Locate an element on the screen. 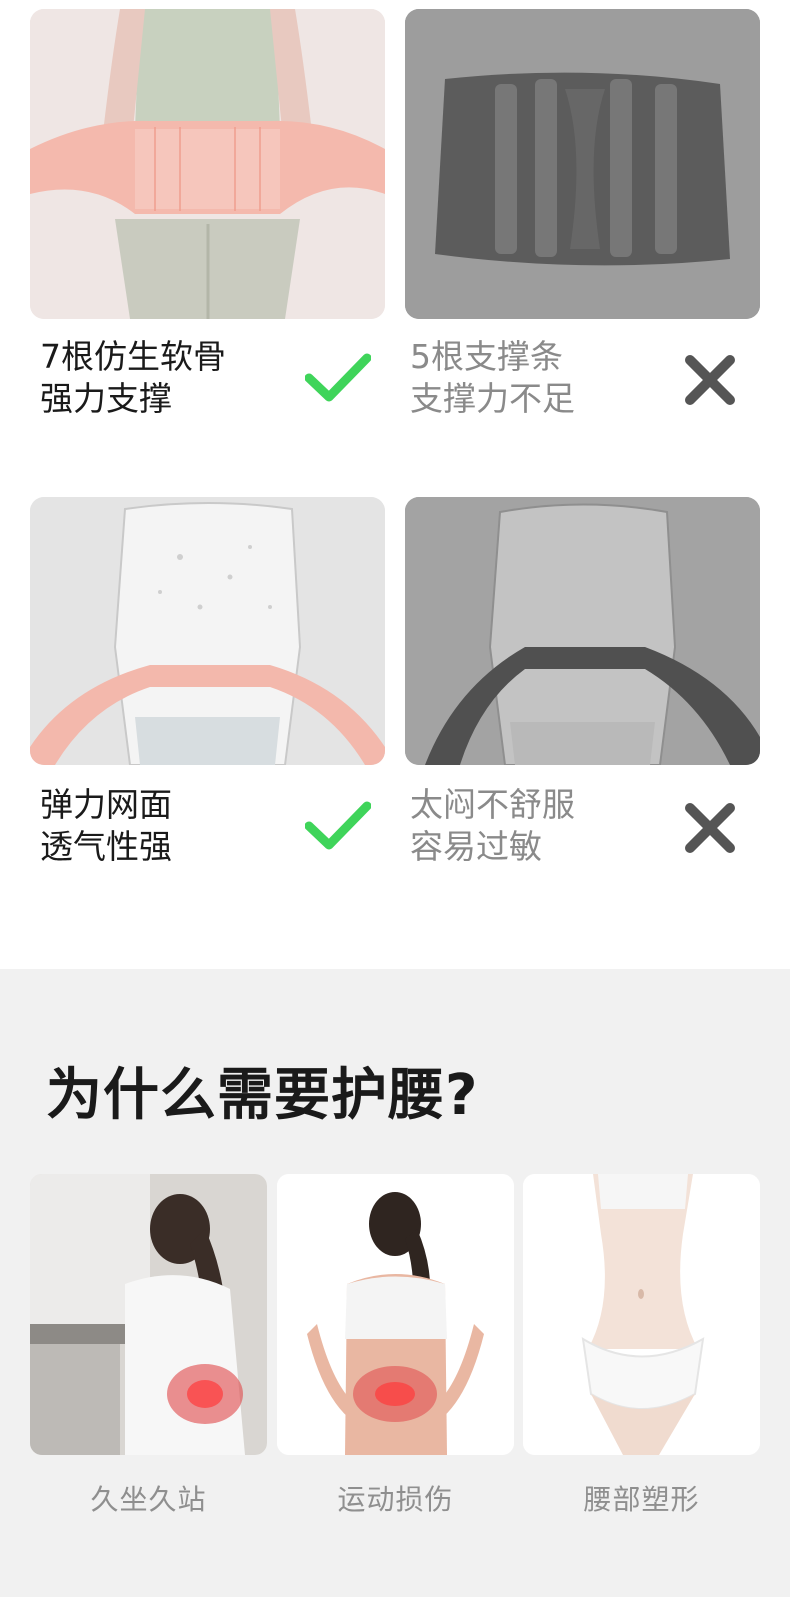 The image size is (790, 1597). waist-shaping-photo is located at coordinates (641, 1314).